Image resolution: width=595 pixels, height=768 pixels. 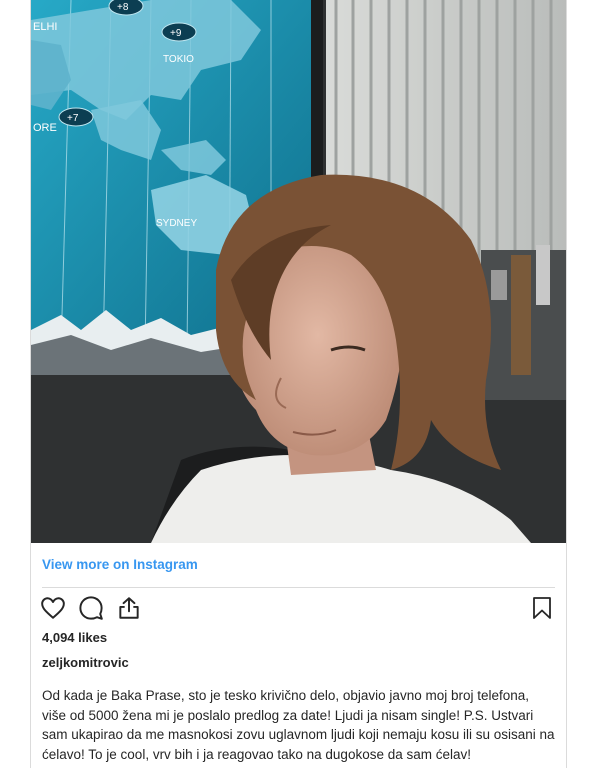 I want to click on share-icon, so click(x=129, y=608).